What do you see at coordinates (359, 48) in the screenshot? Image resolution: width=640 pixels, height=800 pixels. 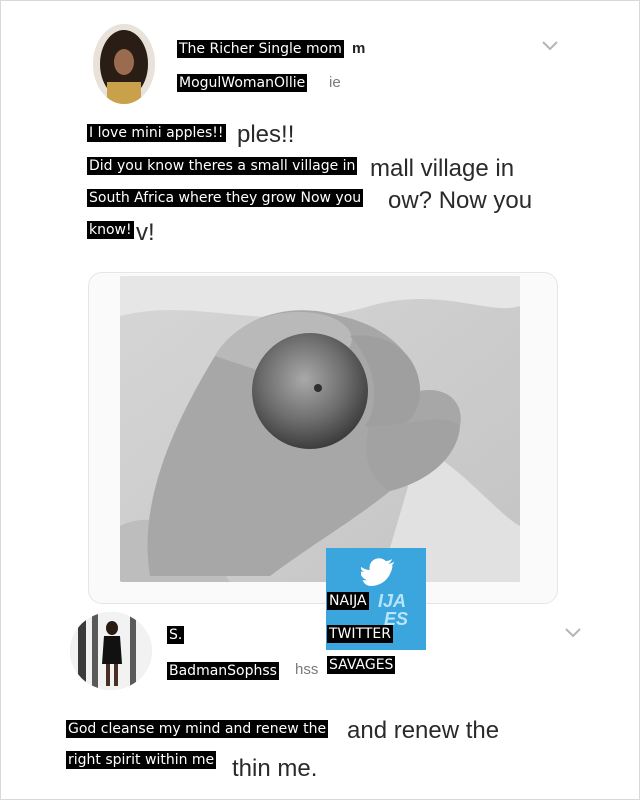 I see `display-name-tail: m` at bounding box center [359, 48].